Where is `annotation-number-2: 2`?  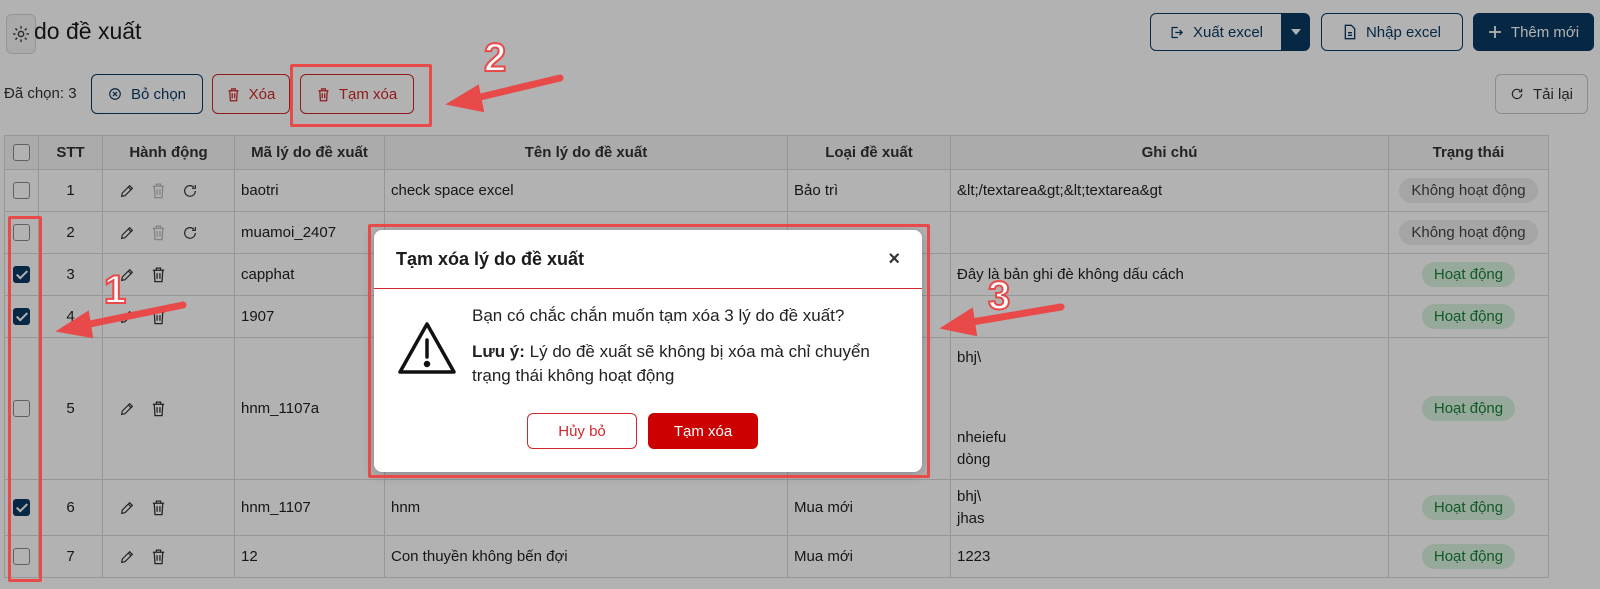
annotation-number-2: 2 is located at coordinates (495, 58).